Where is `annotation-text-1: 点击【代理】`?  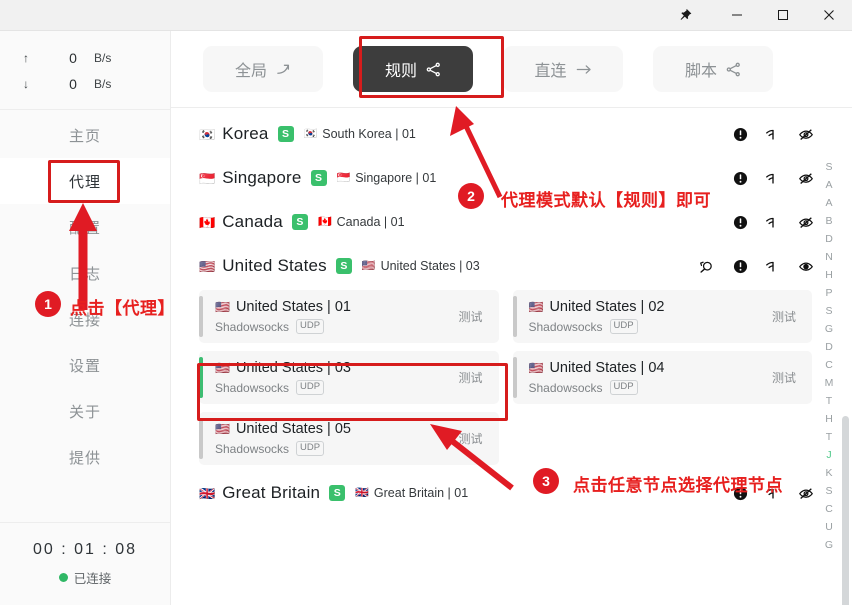 annotation-text-1: 点击【代理】 is located at coordinates (122, 308).